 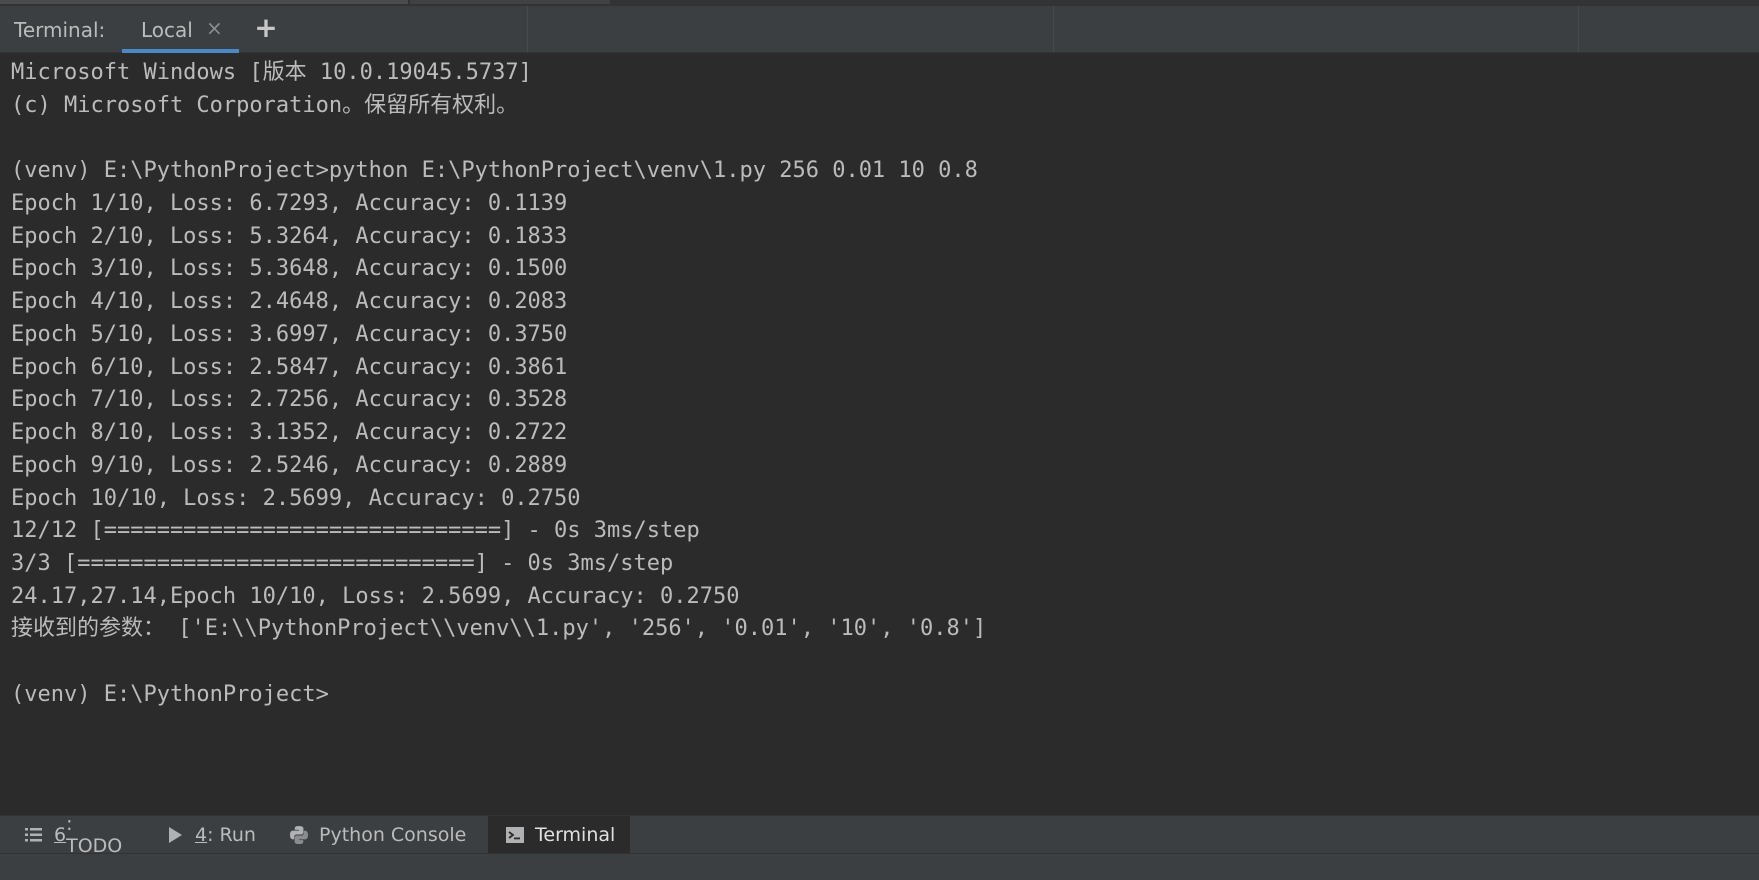 What do you see at coordinates (393, 835) in the screenshot?
I see `python-console-label: Python Console` at bounding box center [393, 835].